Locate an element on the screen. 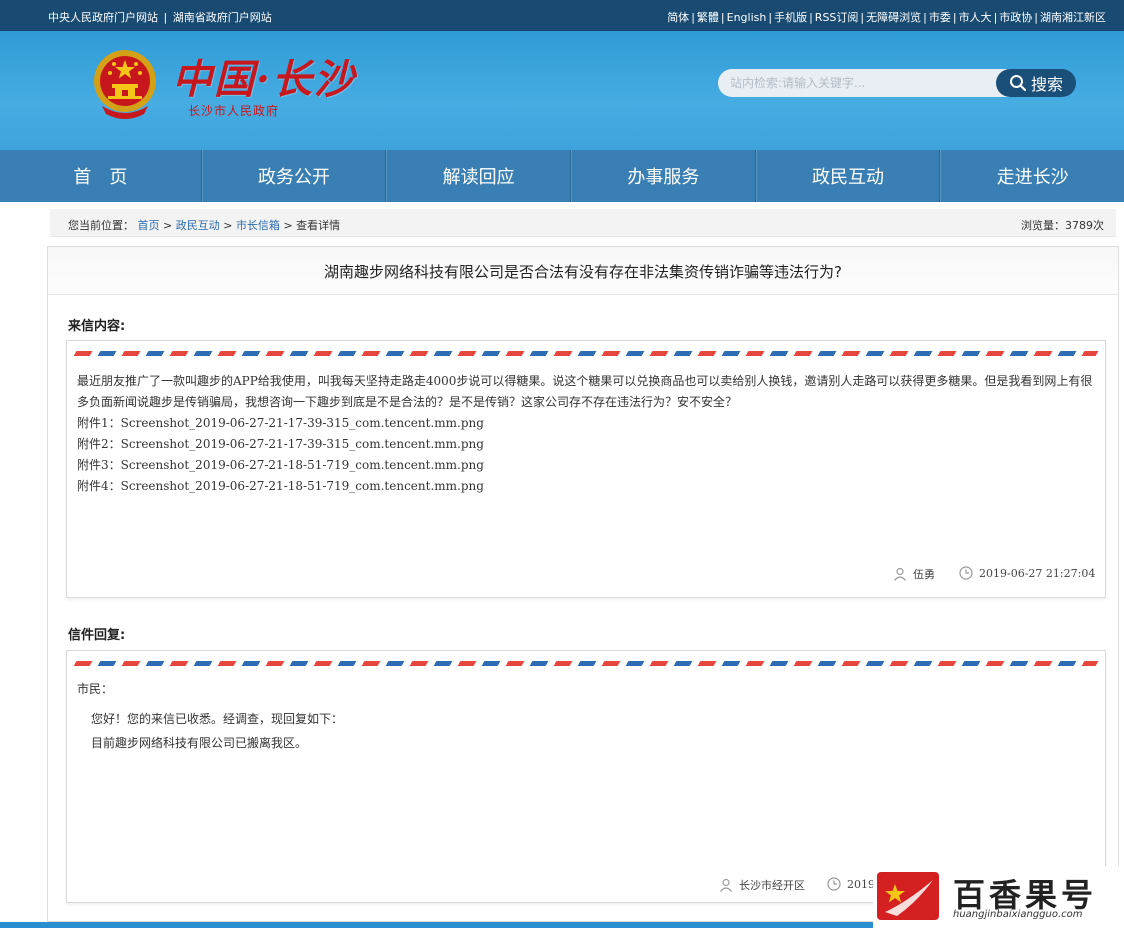  letter-time-meta: 2019-06-27 21:27:04 is located at coordinates (1027, 573).